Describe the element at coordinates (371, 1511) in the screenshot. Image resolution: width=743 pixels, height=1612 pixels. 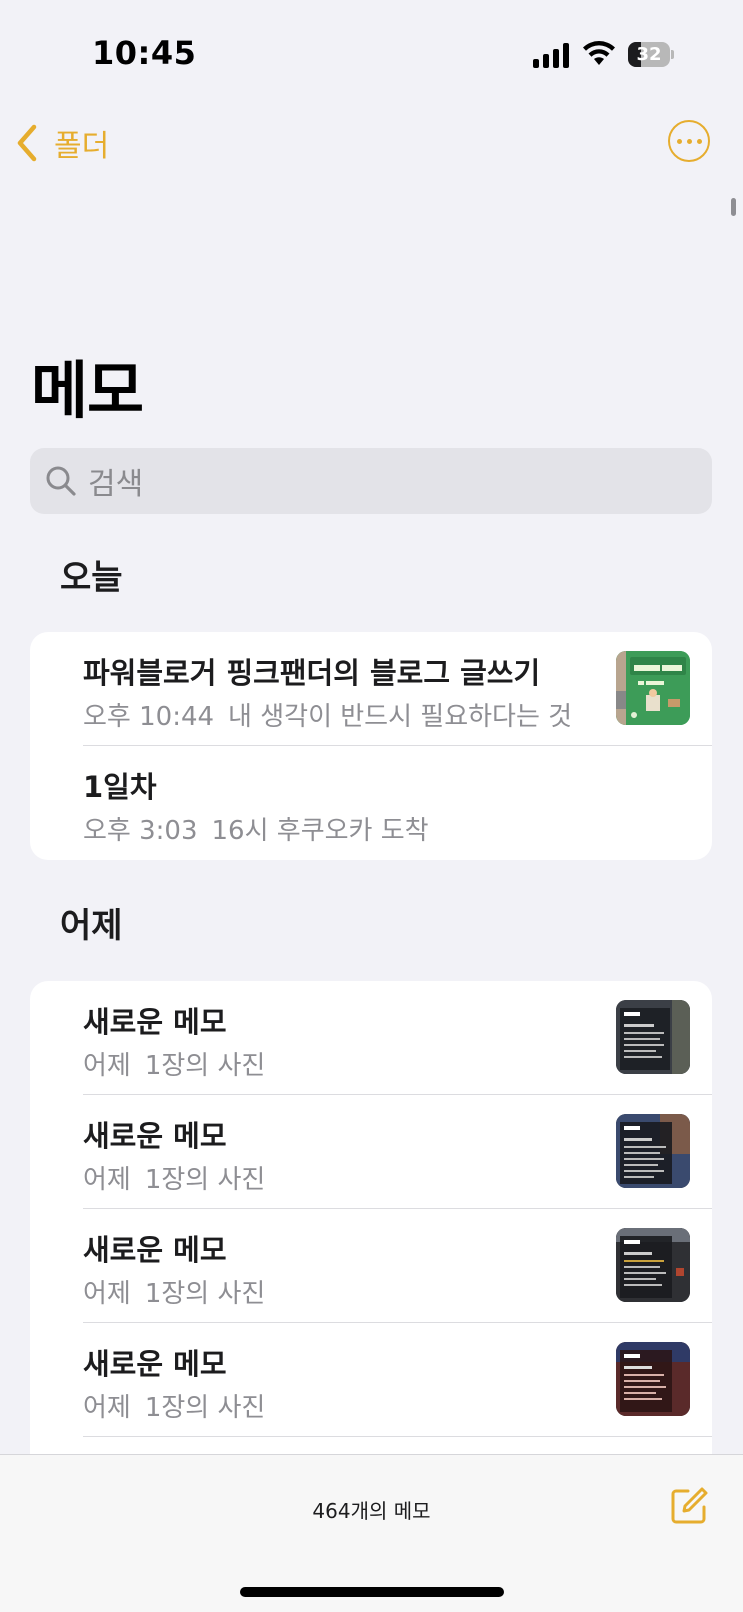
I see `note-count: 464개의 메모` at that location.